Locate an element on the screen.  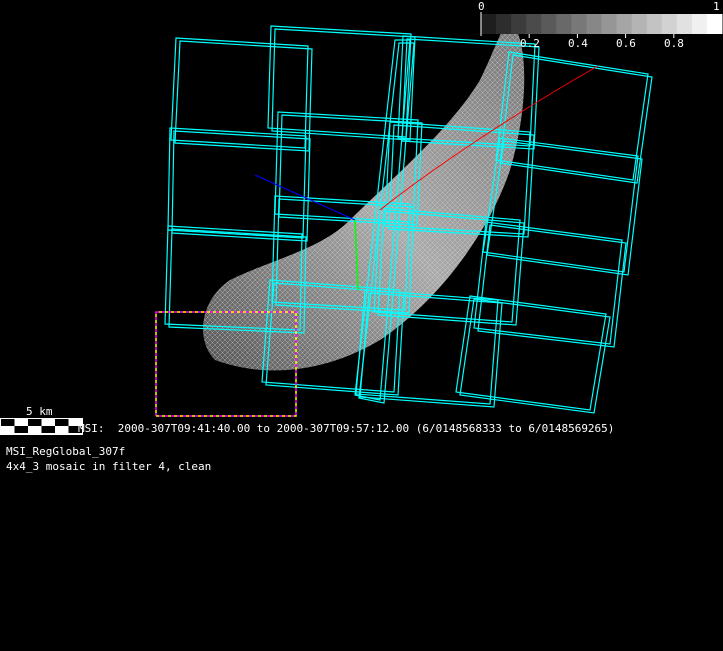
scale-bar is located at coordinates (41, 426).